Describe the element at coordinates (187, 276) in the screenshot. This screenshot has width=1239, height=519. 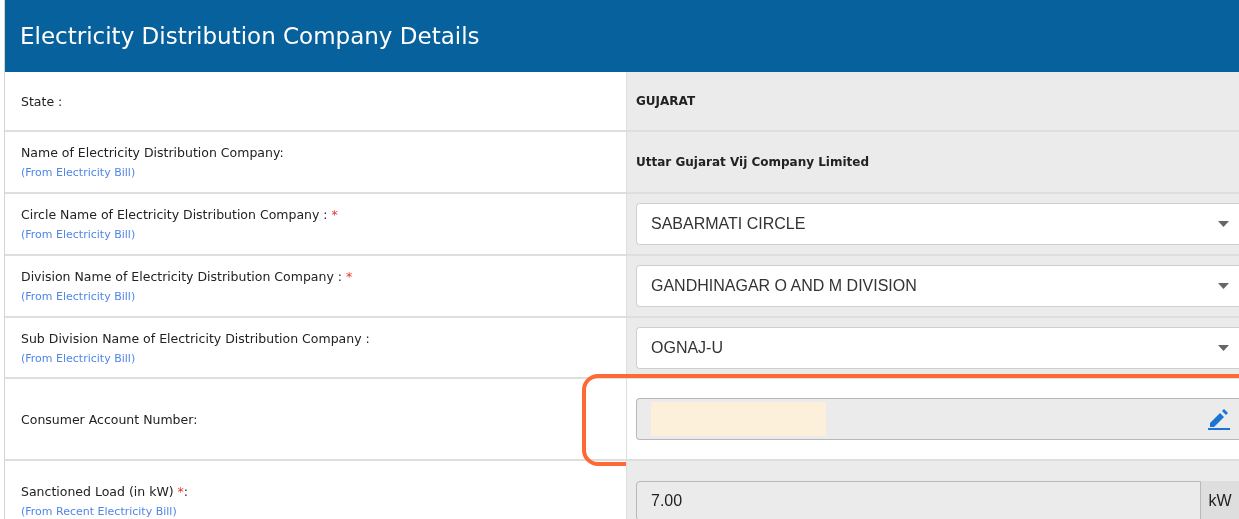
I see `field-label: Division Name of Electricity Distribution Company : *` at that location.